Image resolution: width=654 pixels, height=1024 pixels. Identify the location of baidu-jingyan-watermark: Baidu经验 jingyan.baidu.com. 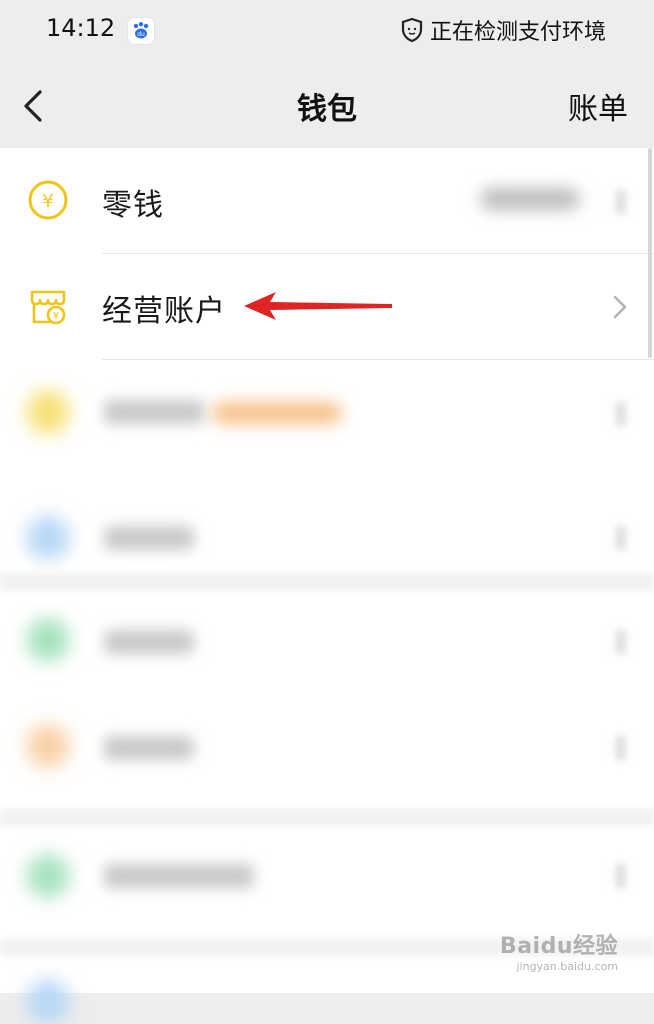
(558, 950).